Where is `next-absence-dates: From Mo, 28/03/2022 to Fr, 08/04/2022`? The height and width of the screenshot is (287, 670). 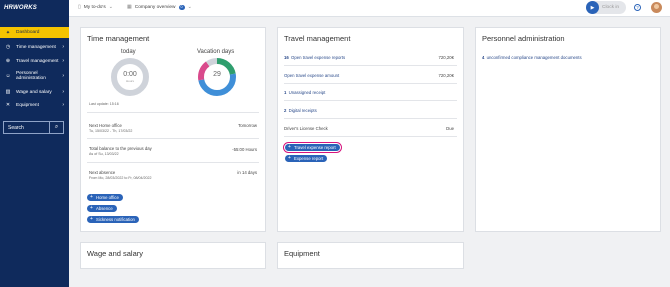
next-absence-dates: From Mo, 28/03/2022 to Fr, 08/04/2022 is located at coordinates (120, 178).